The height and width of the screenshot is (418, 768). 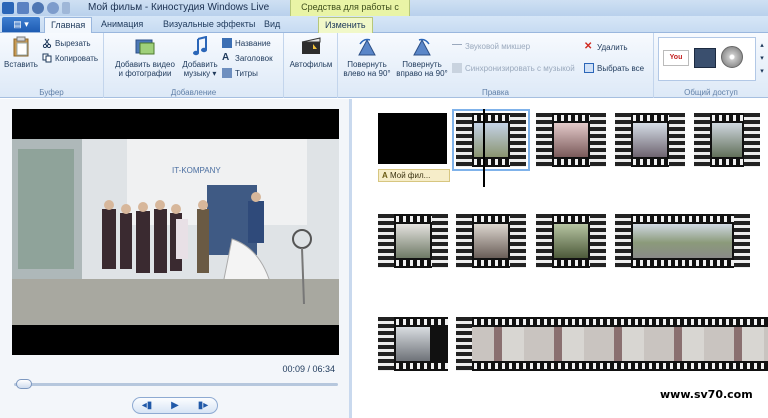 I want to click on audio-mixer-icon, so click(x=457, y=46).